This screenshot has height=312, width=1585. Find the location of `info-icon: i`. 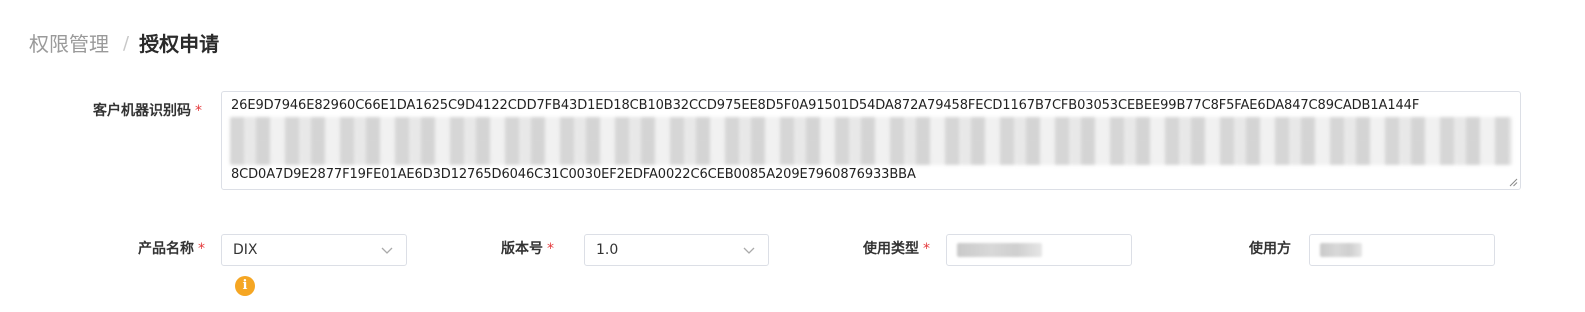

info-icon: i is located at coordinates (245, 286).